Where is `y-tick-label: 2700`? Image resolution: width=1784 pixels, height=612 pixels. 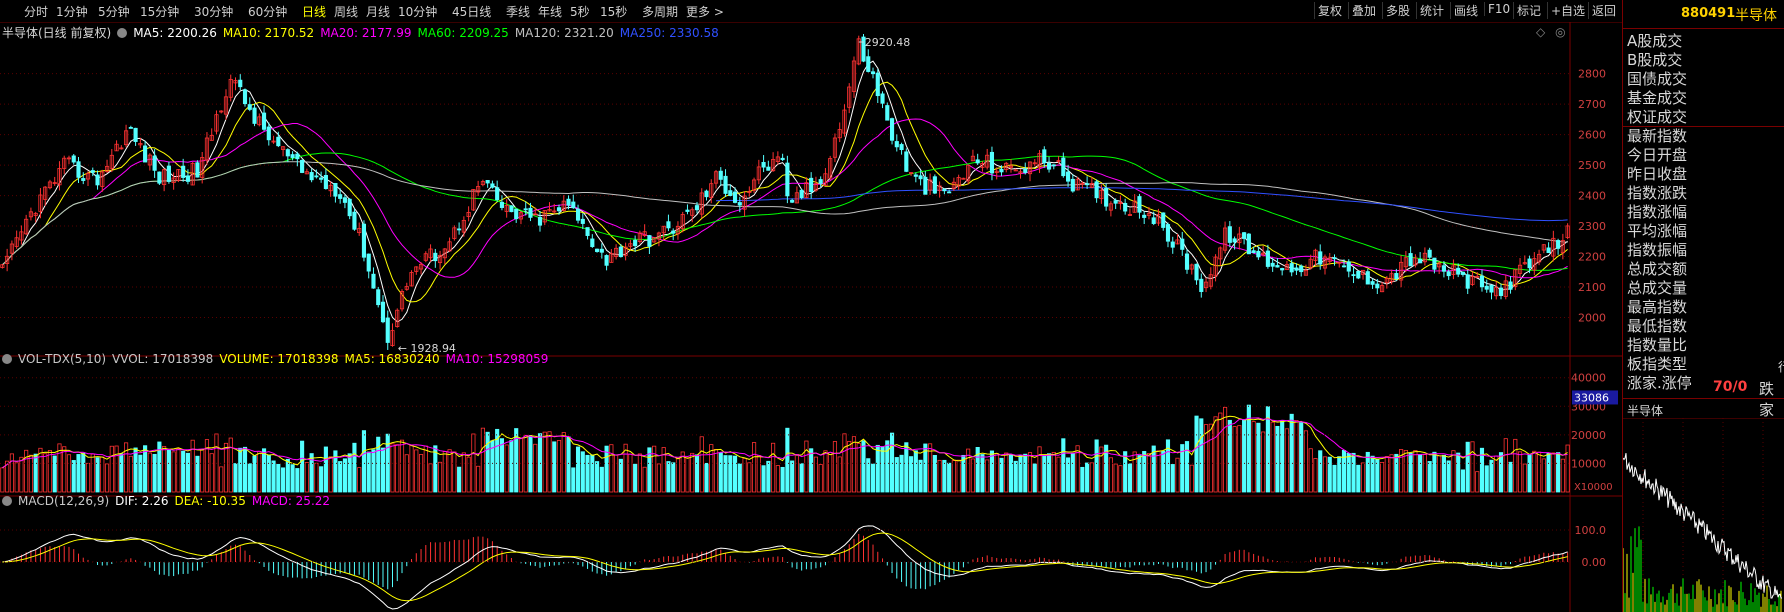 y-tick-label: 2700 is located at coordinates (1592, 104).